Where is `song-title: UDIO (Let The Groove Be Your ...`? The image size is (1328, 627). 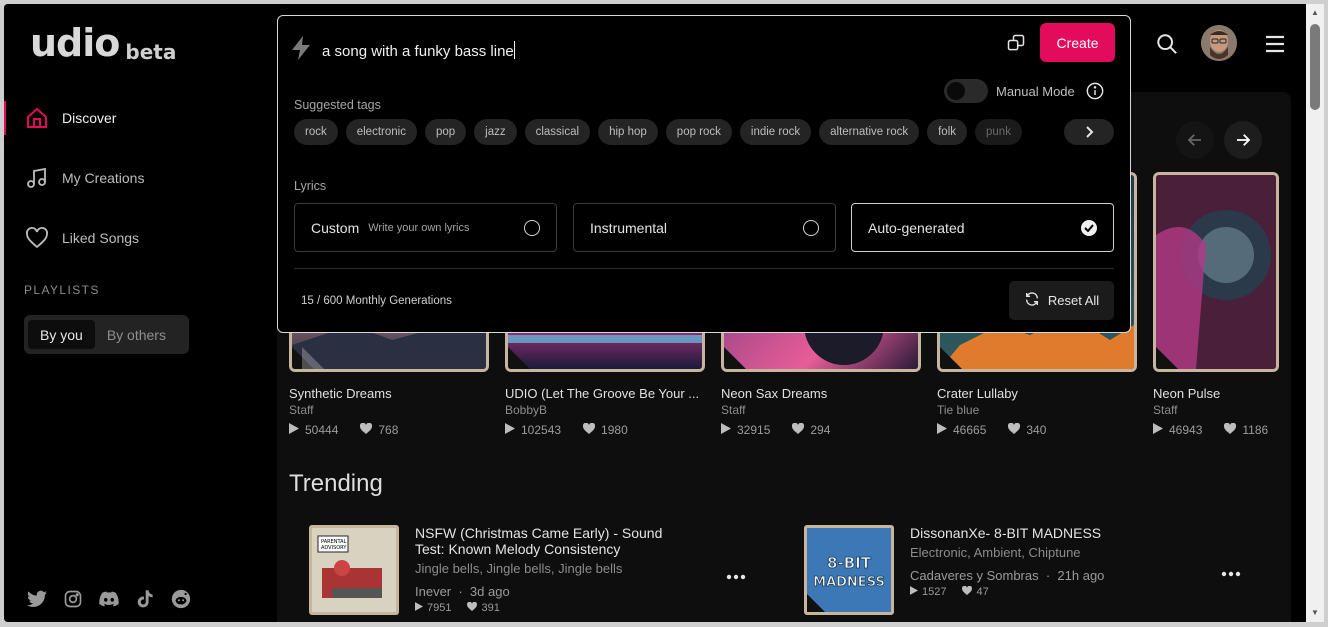
song-title: UDIO (Let The Groove Be Your ... is located at coordinates (602, 393).